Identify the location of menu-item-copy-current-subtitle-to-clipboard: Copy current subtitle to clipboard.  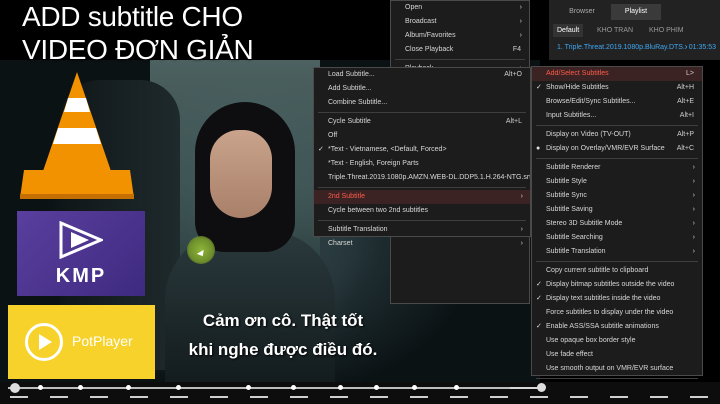
(617, 271).